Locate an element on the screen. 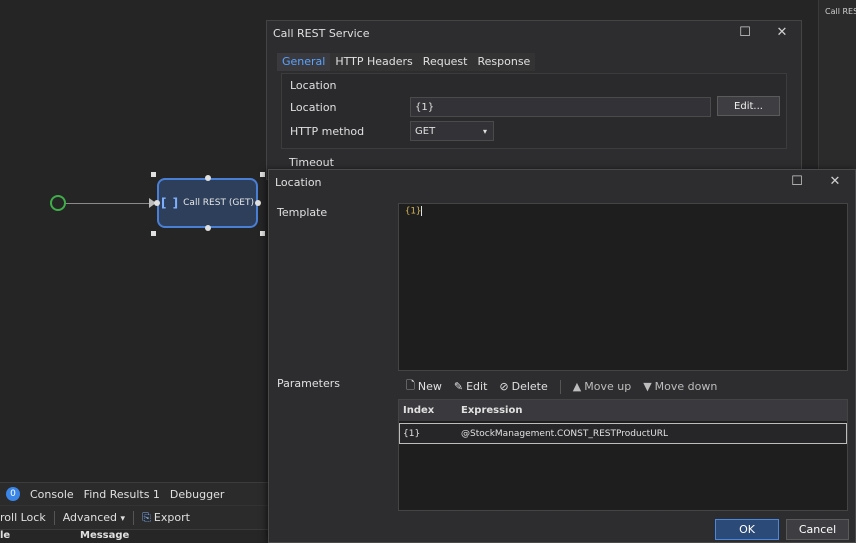 The image size is (856, 543). parameters-label: Parameters is located at coordinates (308, 383).